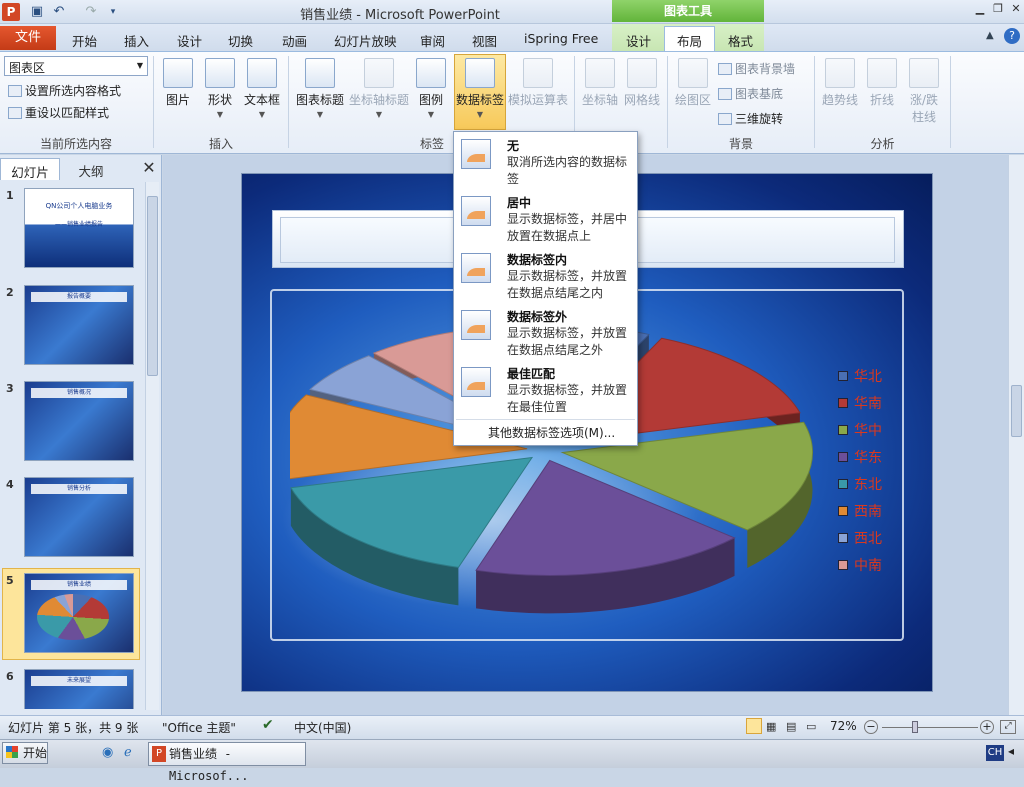 The width and height of the screenshot is (1024, 787). Describe the element at coordinates (868, 429) in the screenshot. I see `legend-item: 华中` at that location.